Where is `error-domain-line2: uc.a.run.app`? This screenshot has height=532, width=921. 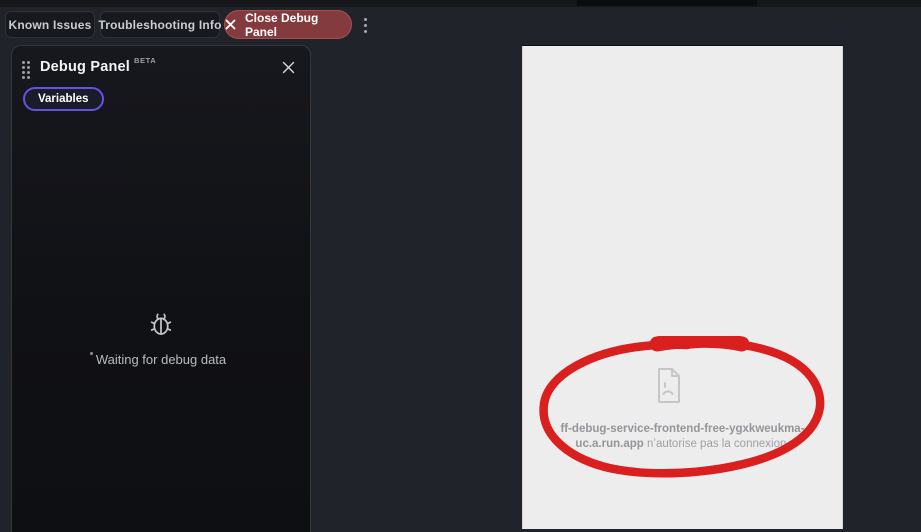 error-domain-line2: uc.a.run.app is located at coordinates (609, 443).